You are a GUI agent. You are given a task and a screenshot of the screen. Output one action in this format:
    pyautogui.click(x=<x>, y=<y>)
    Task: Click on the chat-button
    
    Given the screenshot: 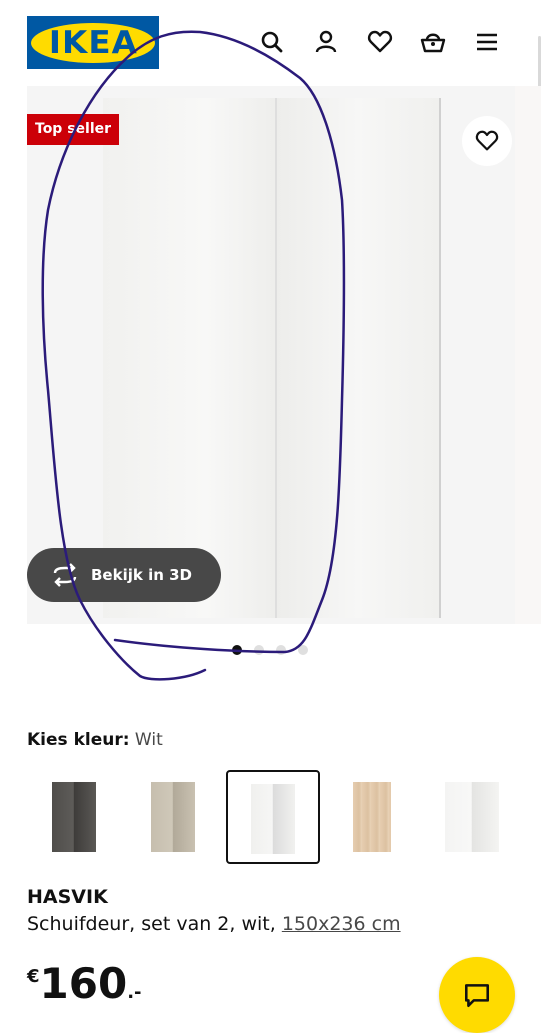 What is the action you would take?
    pyautogui.click(x=477, y=995)
    